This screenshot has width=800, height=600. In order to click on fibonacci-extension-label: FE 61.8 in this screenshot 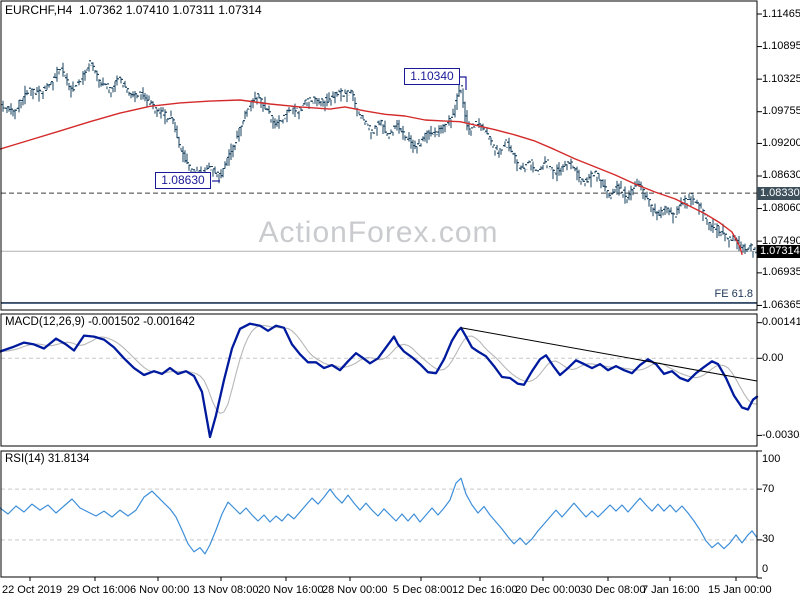, I will do `click(733, 294)`.